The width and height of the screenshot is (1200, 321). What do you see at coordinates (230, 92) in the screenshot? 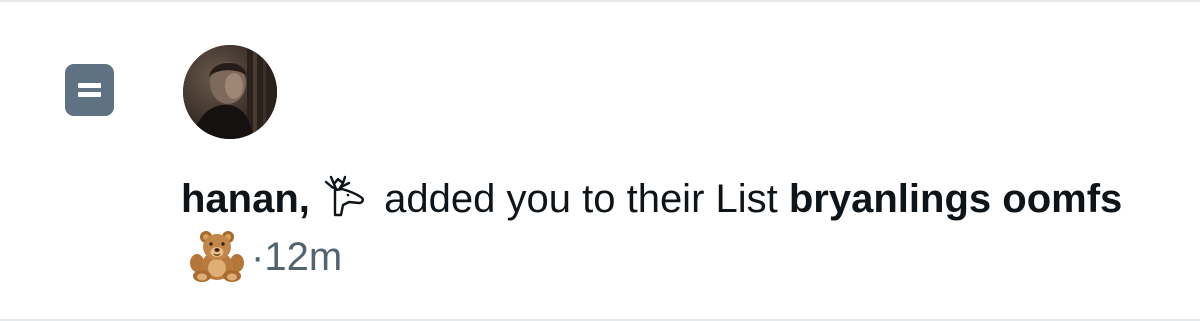
I see `user-avatar` at bounding box center [230, 92].